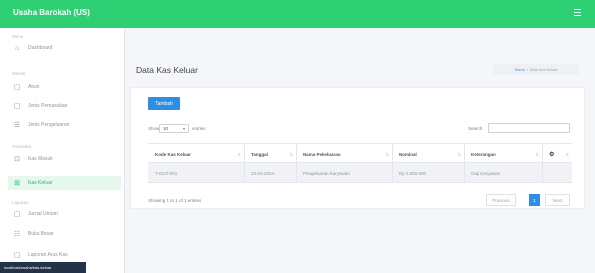 This screenshot has height=273, width=595. Describe the element at coordinates (64, 183) in the screenshot. I see `sidebar-item-kas-keluar: ⊞ Kas Keluar` at that location.